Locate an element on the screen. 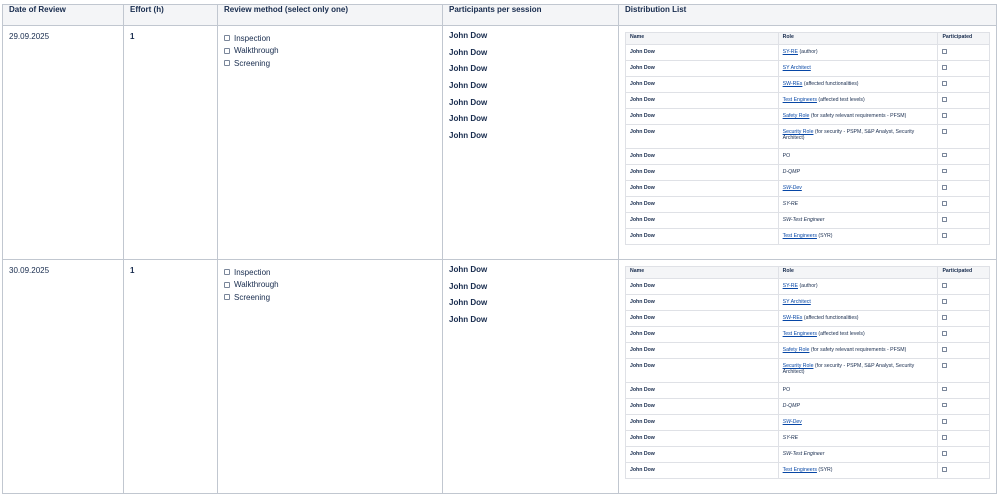  member-role: SW-Dev is located at coordinates (858, 189).